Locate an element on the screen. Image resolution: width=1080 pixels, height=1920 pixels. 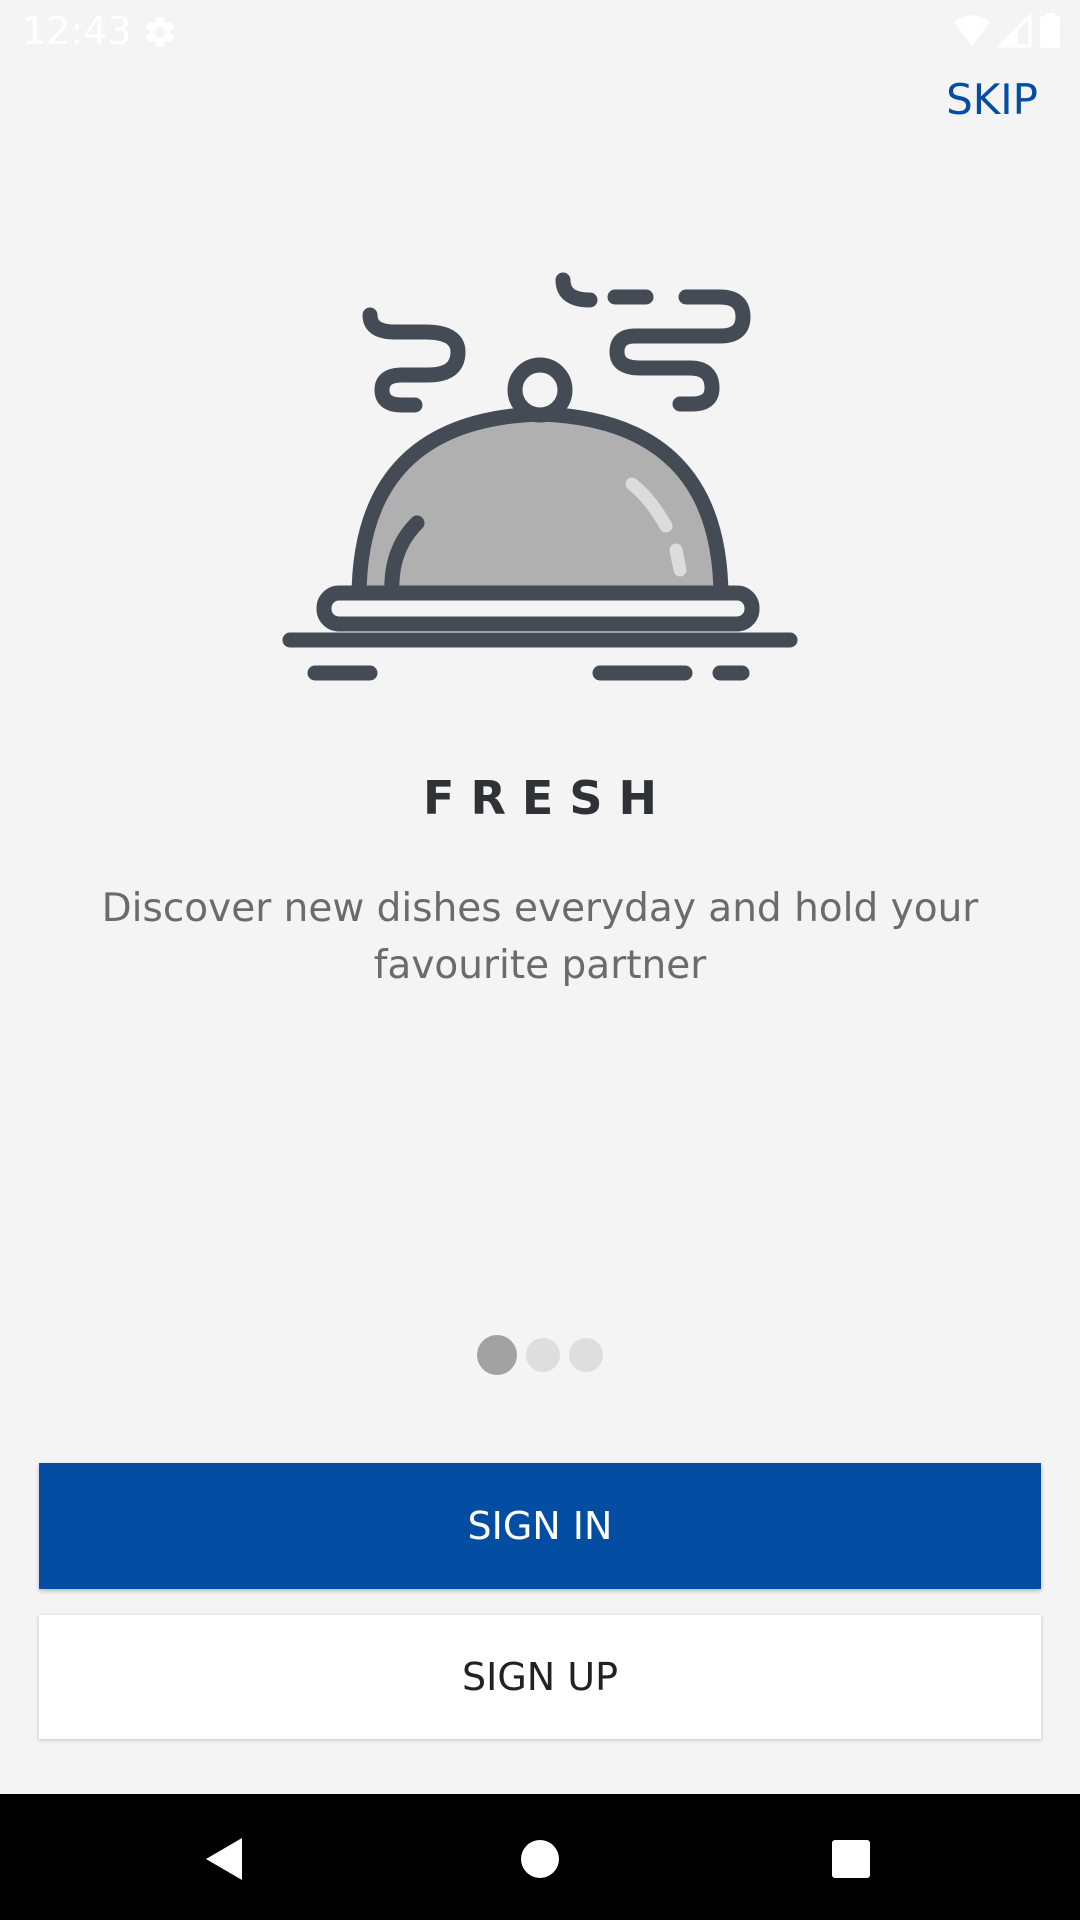
sign-in-button: SIGN IN is located at coordinates (540, 1526).